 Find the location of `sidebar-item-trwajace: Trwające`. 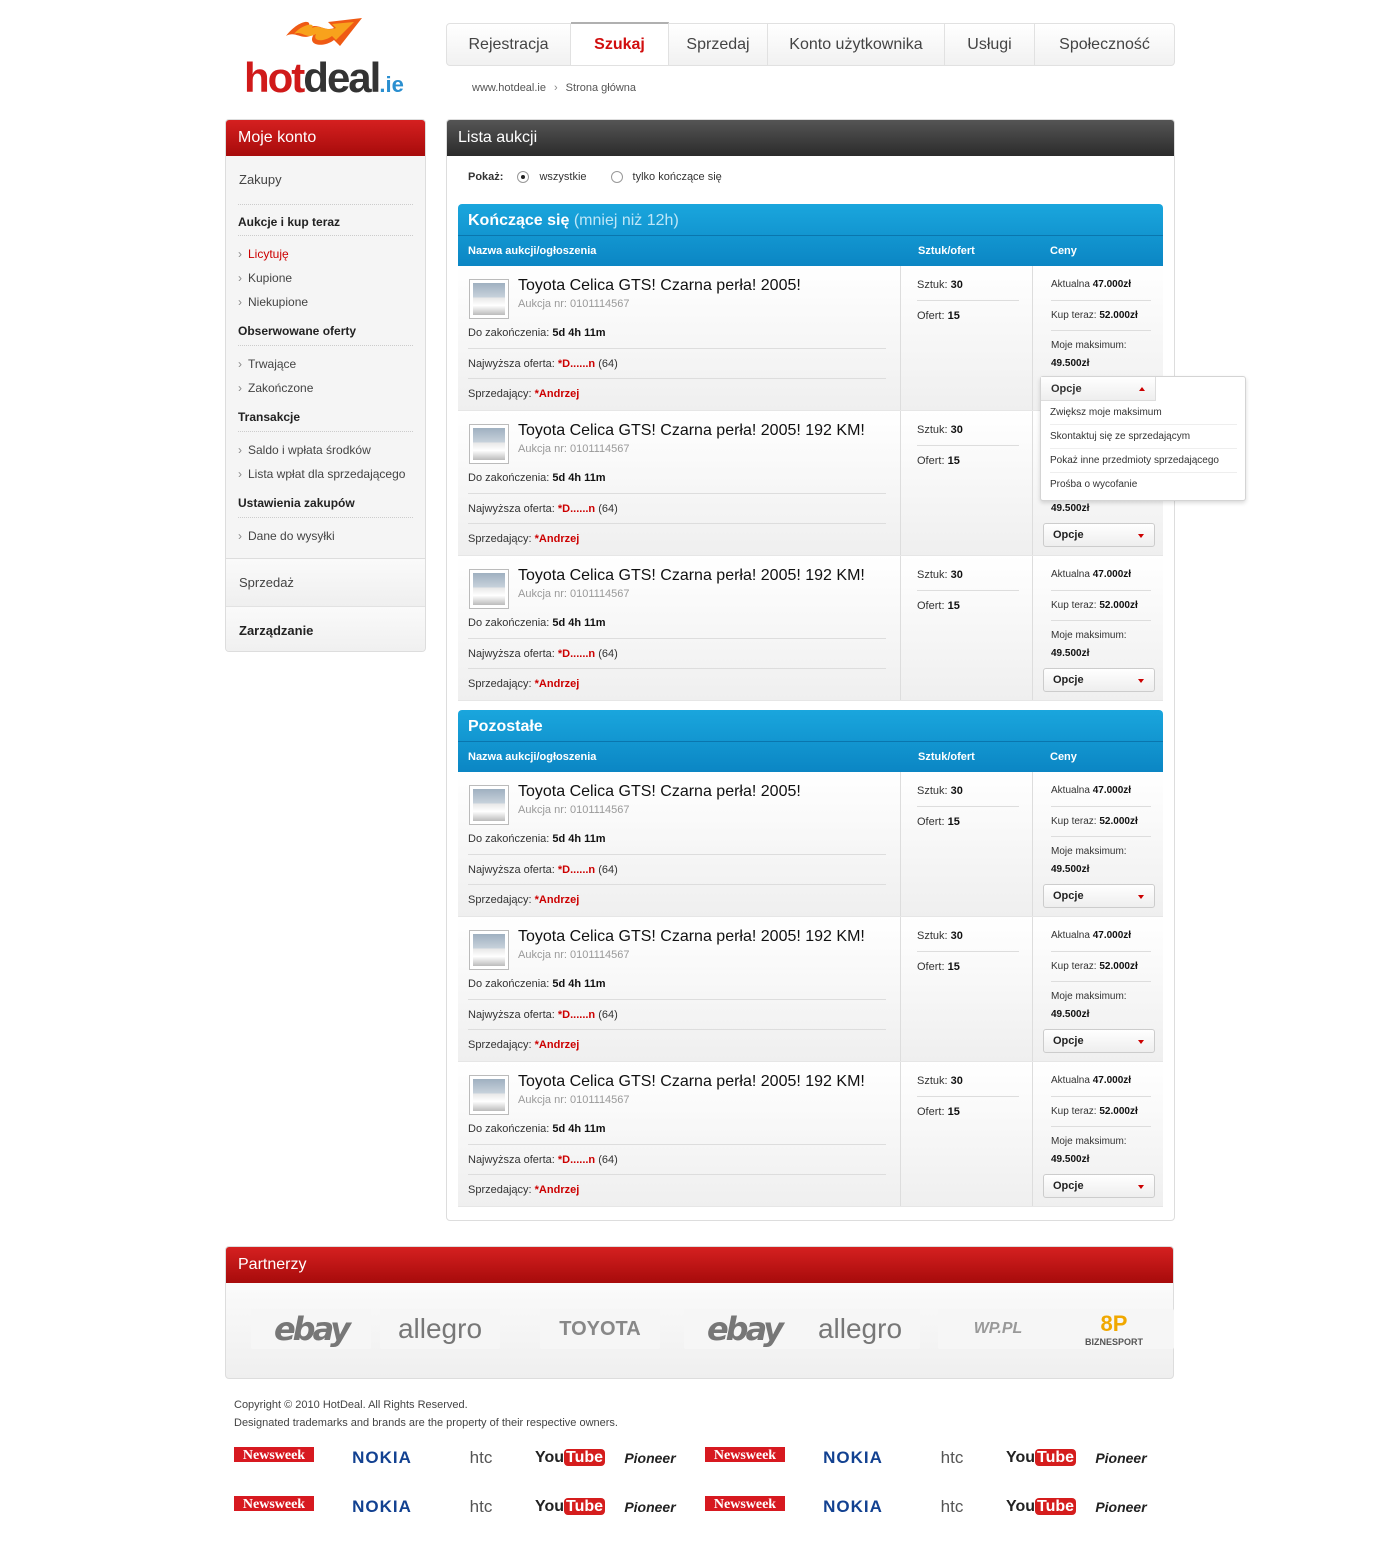

sidebar-item-trwajace: Trwające is located at coordinates (325, 364).